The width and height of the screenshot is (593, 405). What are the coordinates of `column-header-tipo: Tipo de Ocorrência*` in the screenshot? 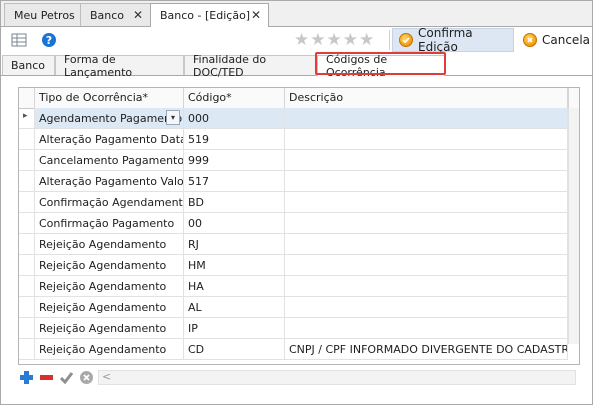 It's located at (109, 98).